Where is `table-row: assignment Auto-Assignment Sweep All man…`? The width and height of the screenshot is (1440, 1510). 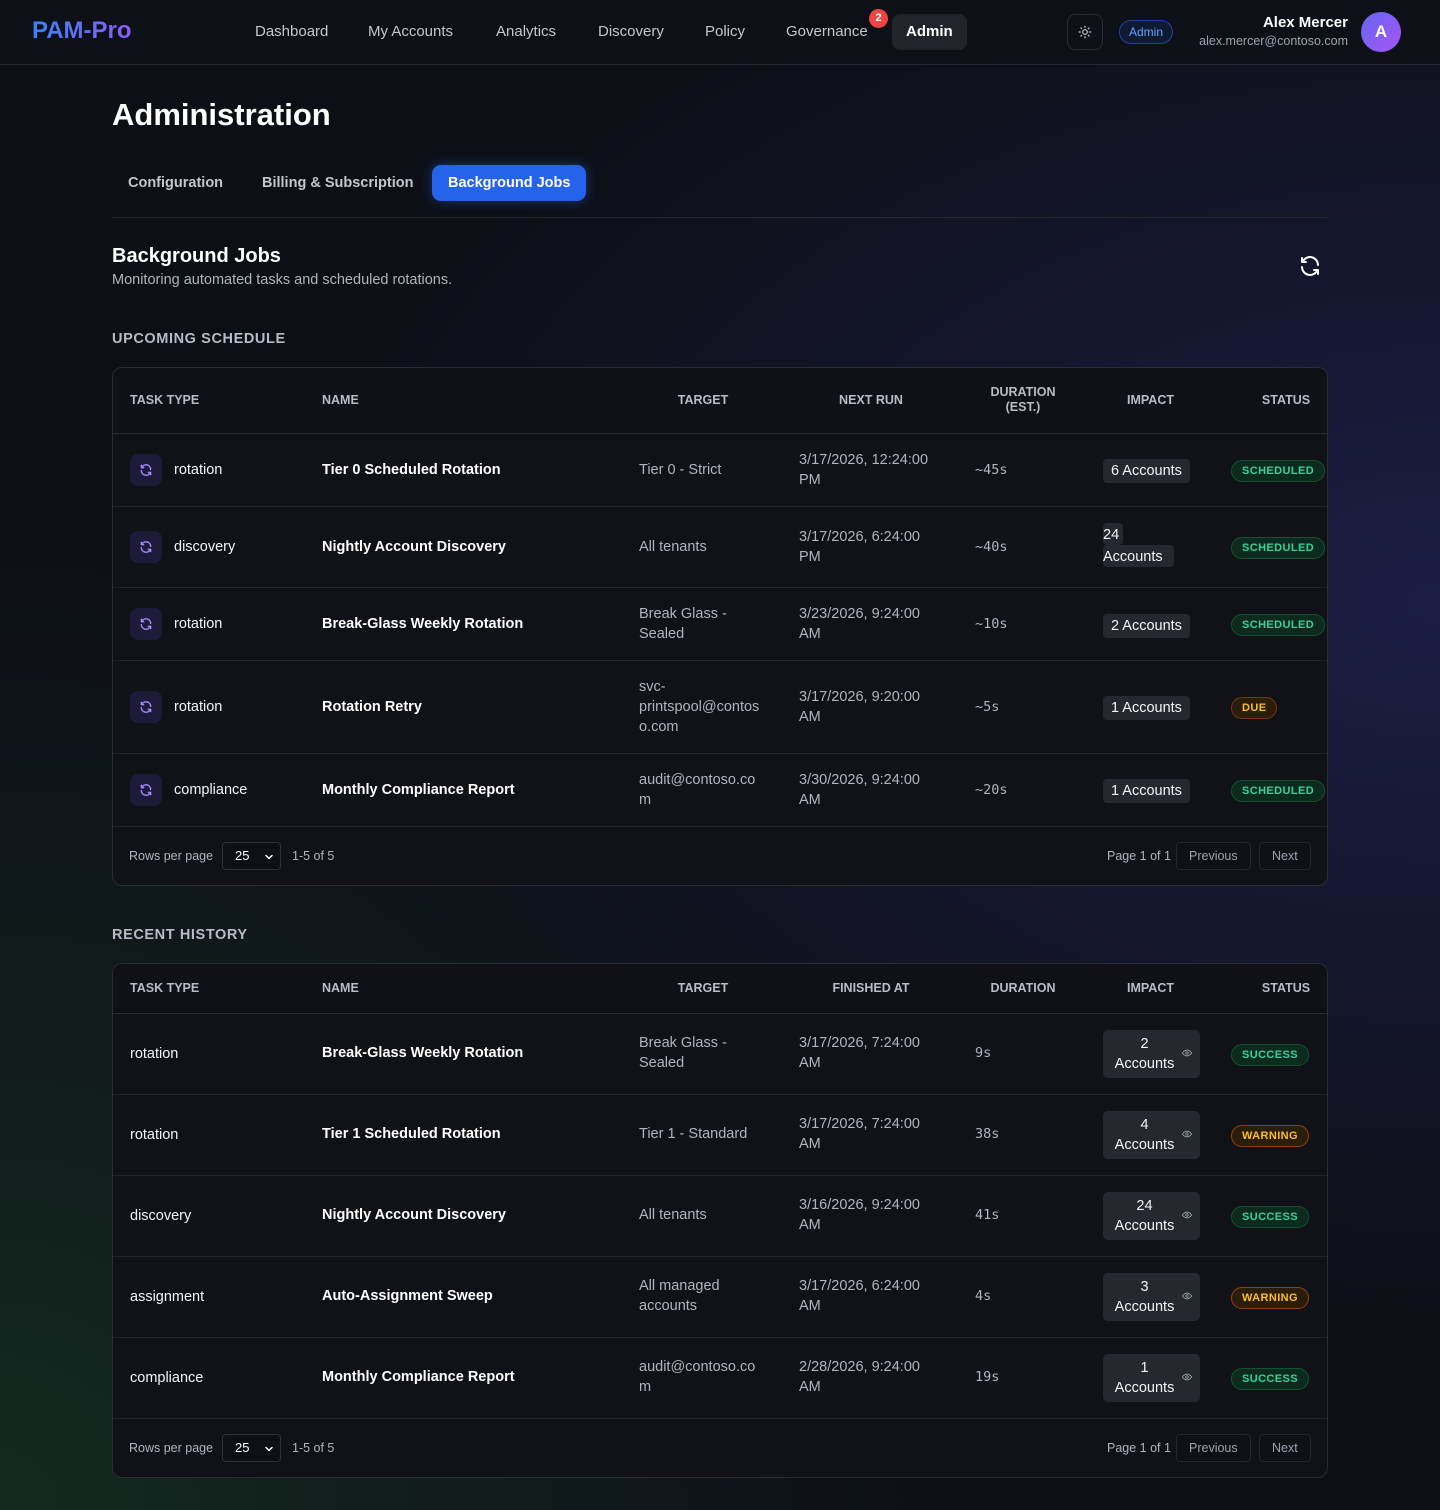
table-row: assignment Auto-Assignment Sweep All man… is located at coordinates (720, 1297).